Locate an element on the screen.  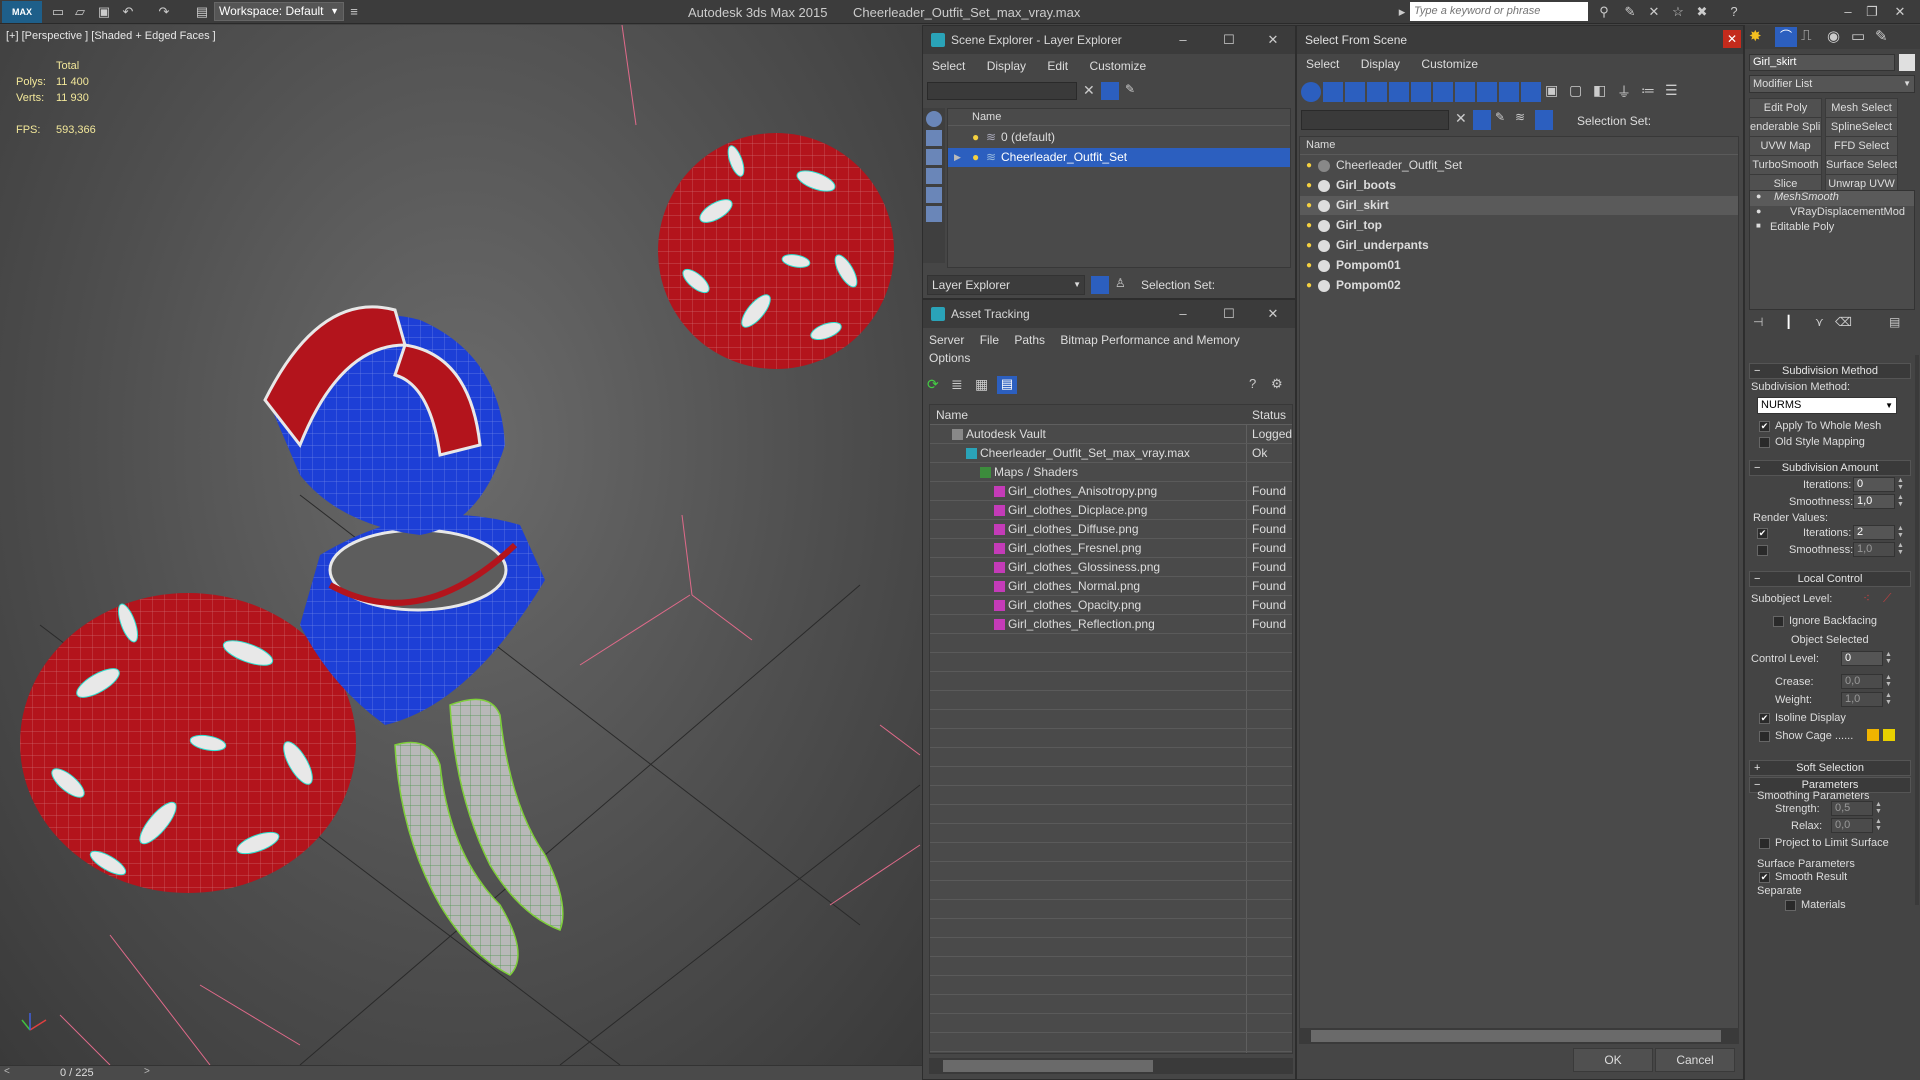
layer-row-default: ● ≋ 0 (default) is located at coordinates (1119, 137).